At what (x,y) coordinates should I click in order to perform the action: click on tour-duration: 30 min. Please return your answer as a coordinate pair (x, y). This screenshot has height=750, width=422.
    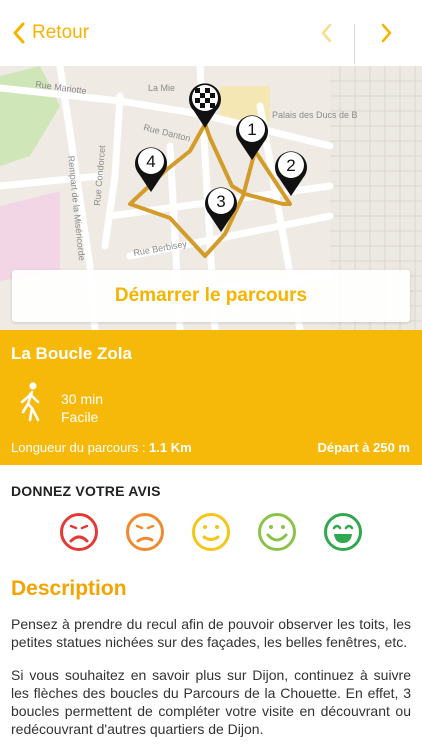
    Looking at the image, I should click on (82, 399).